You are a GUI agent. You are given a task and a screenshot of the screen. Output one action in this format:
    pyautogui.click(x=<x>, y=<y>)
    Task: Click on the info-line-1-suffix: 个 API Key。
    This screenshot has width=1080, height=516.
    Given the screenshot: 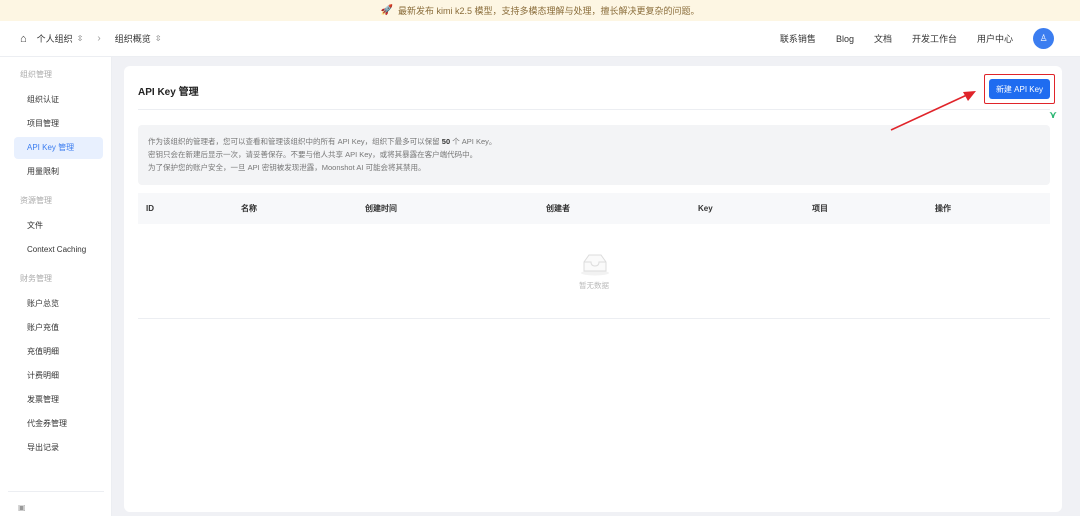 What is the action you would take?
    pyautogui.click(x=474, y=141)
    